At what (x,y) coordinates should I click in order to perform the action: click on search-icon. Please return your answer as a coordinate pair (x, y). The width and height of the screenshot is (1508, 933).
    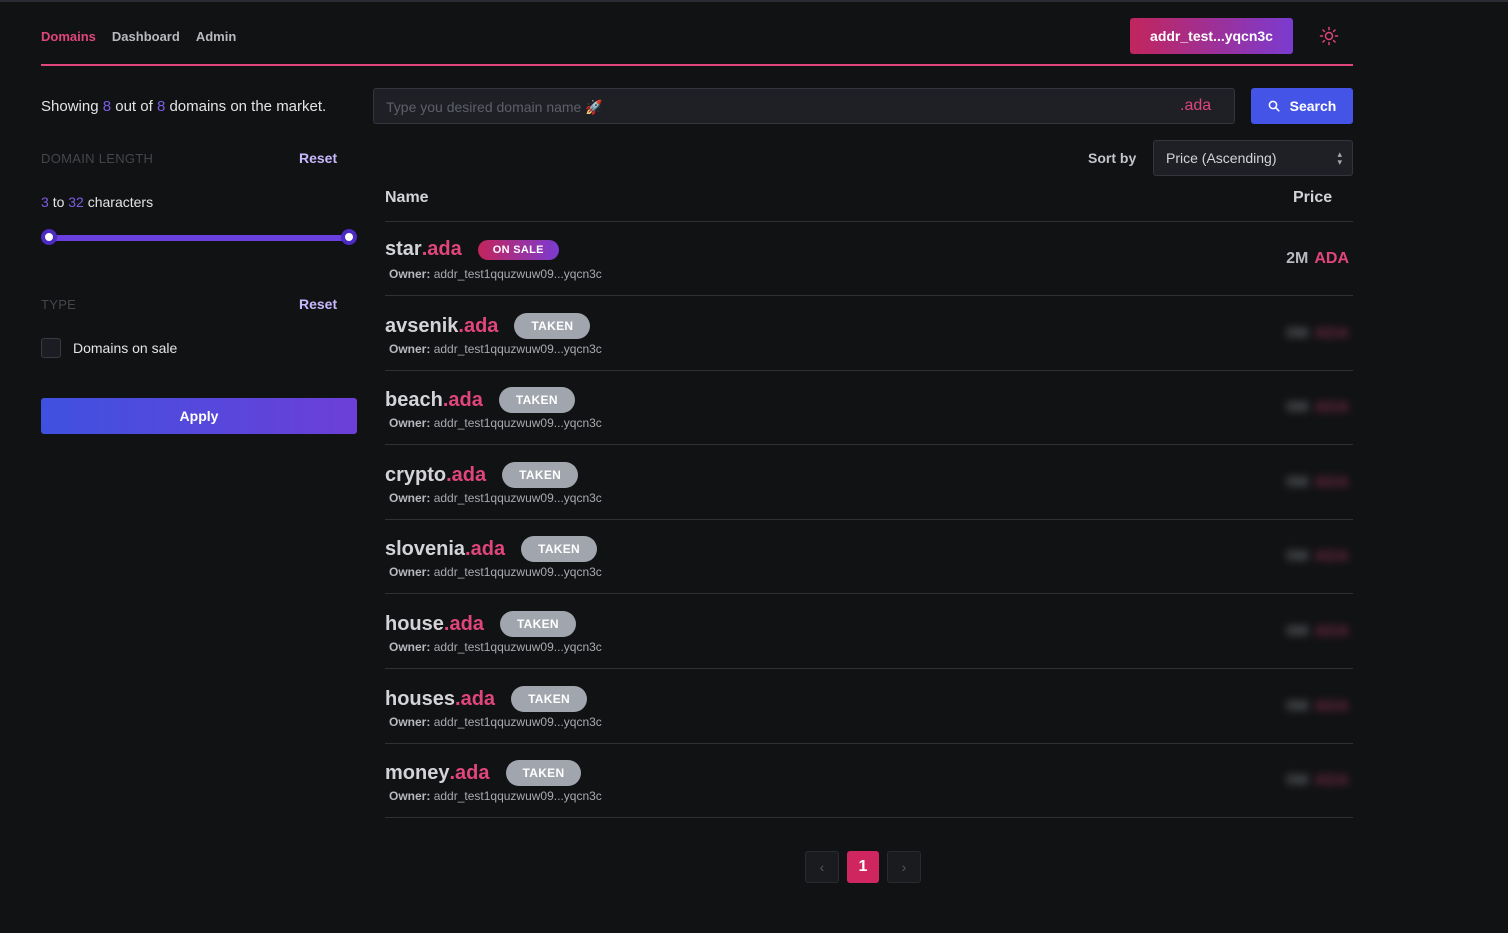
    Looking at the image, I should click on (1274, 106).